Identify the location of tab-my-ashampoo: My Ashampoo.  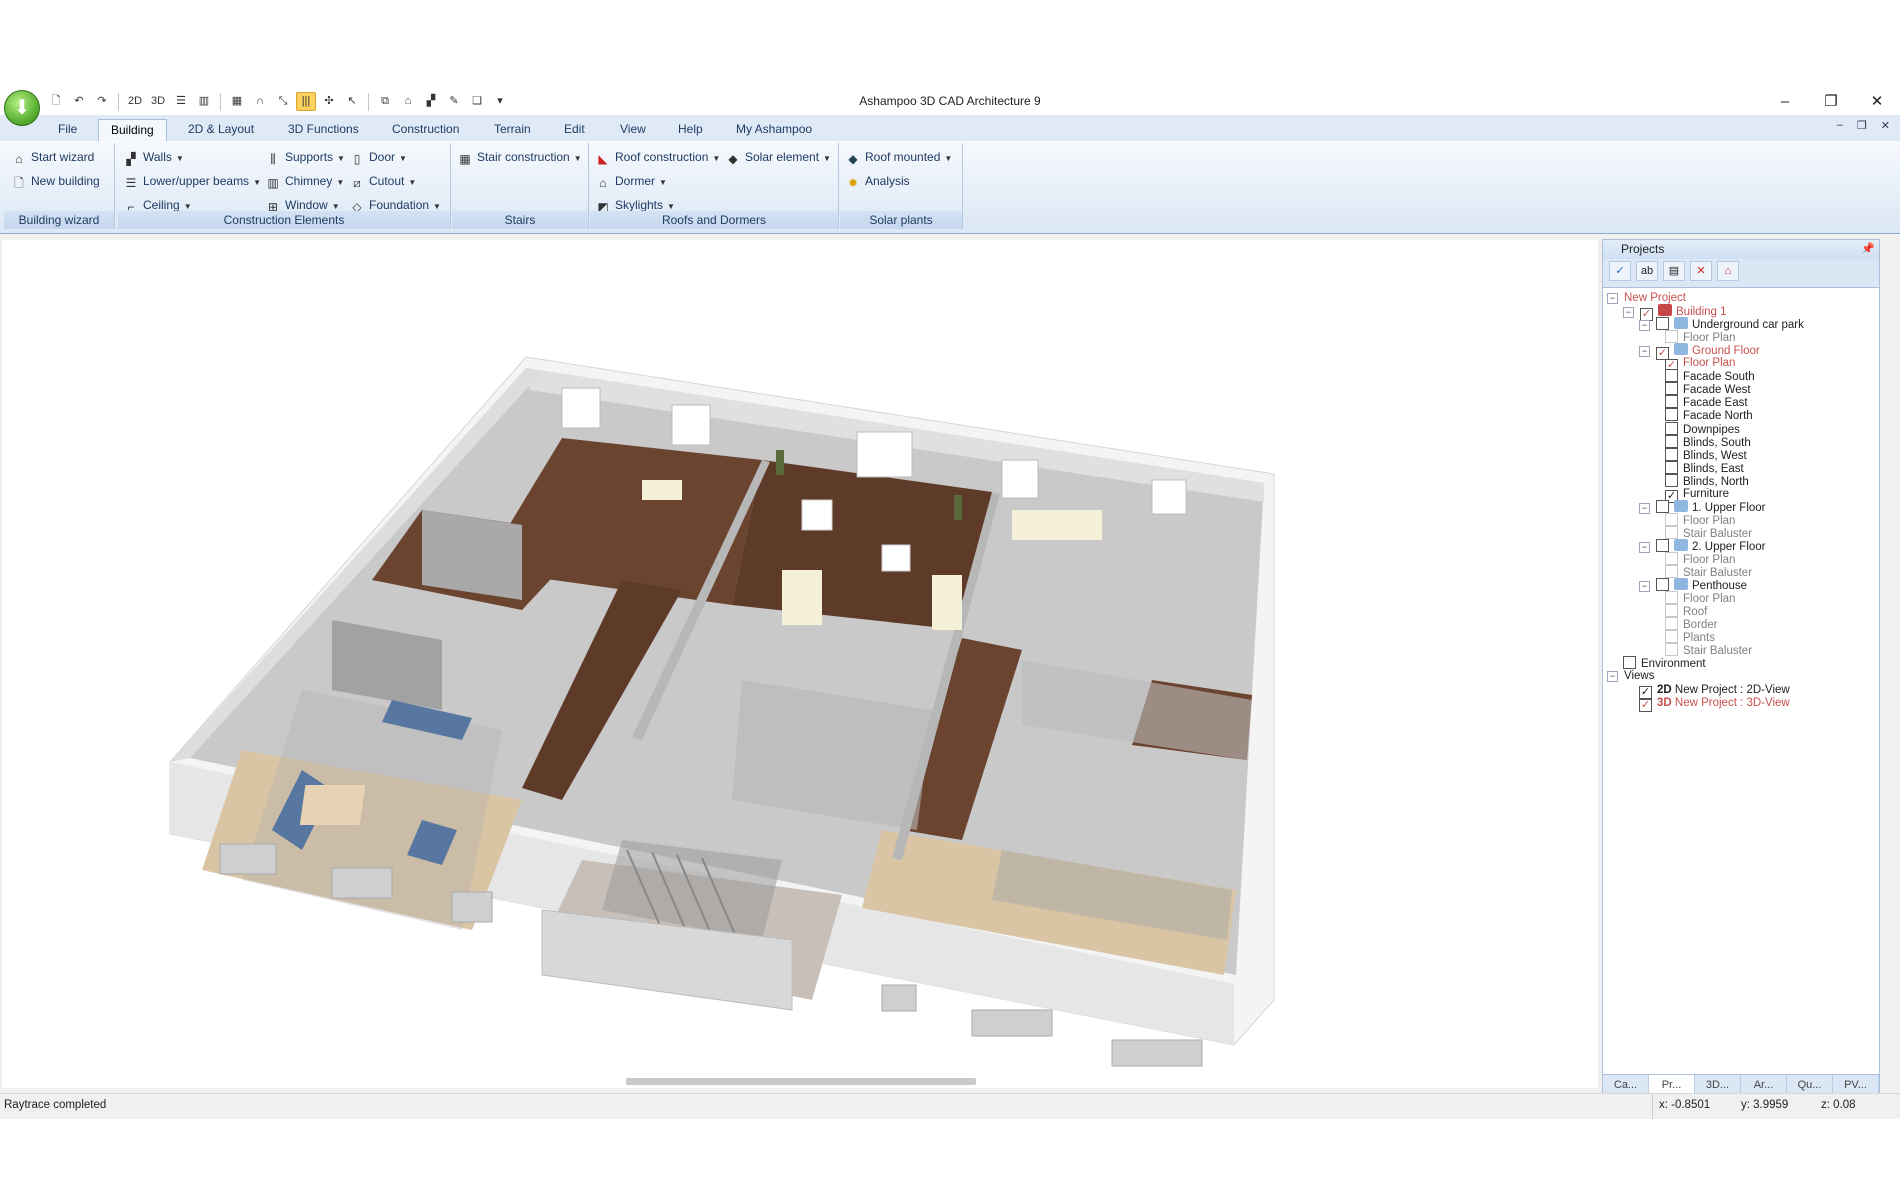
(774, 130).